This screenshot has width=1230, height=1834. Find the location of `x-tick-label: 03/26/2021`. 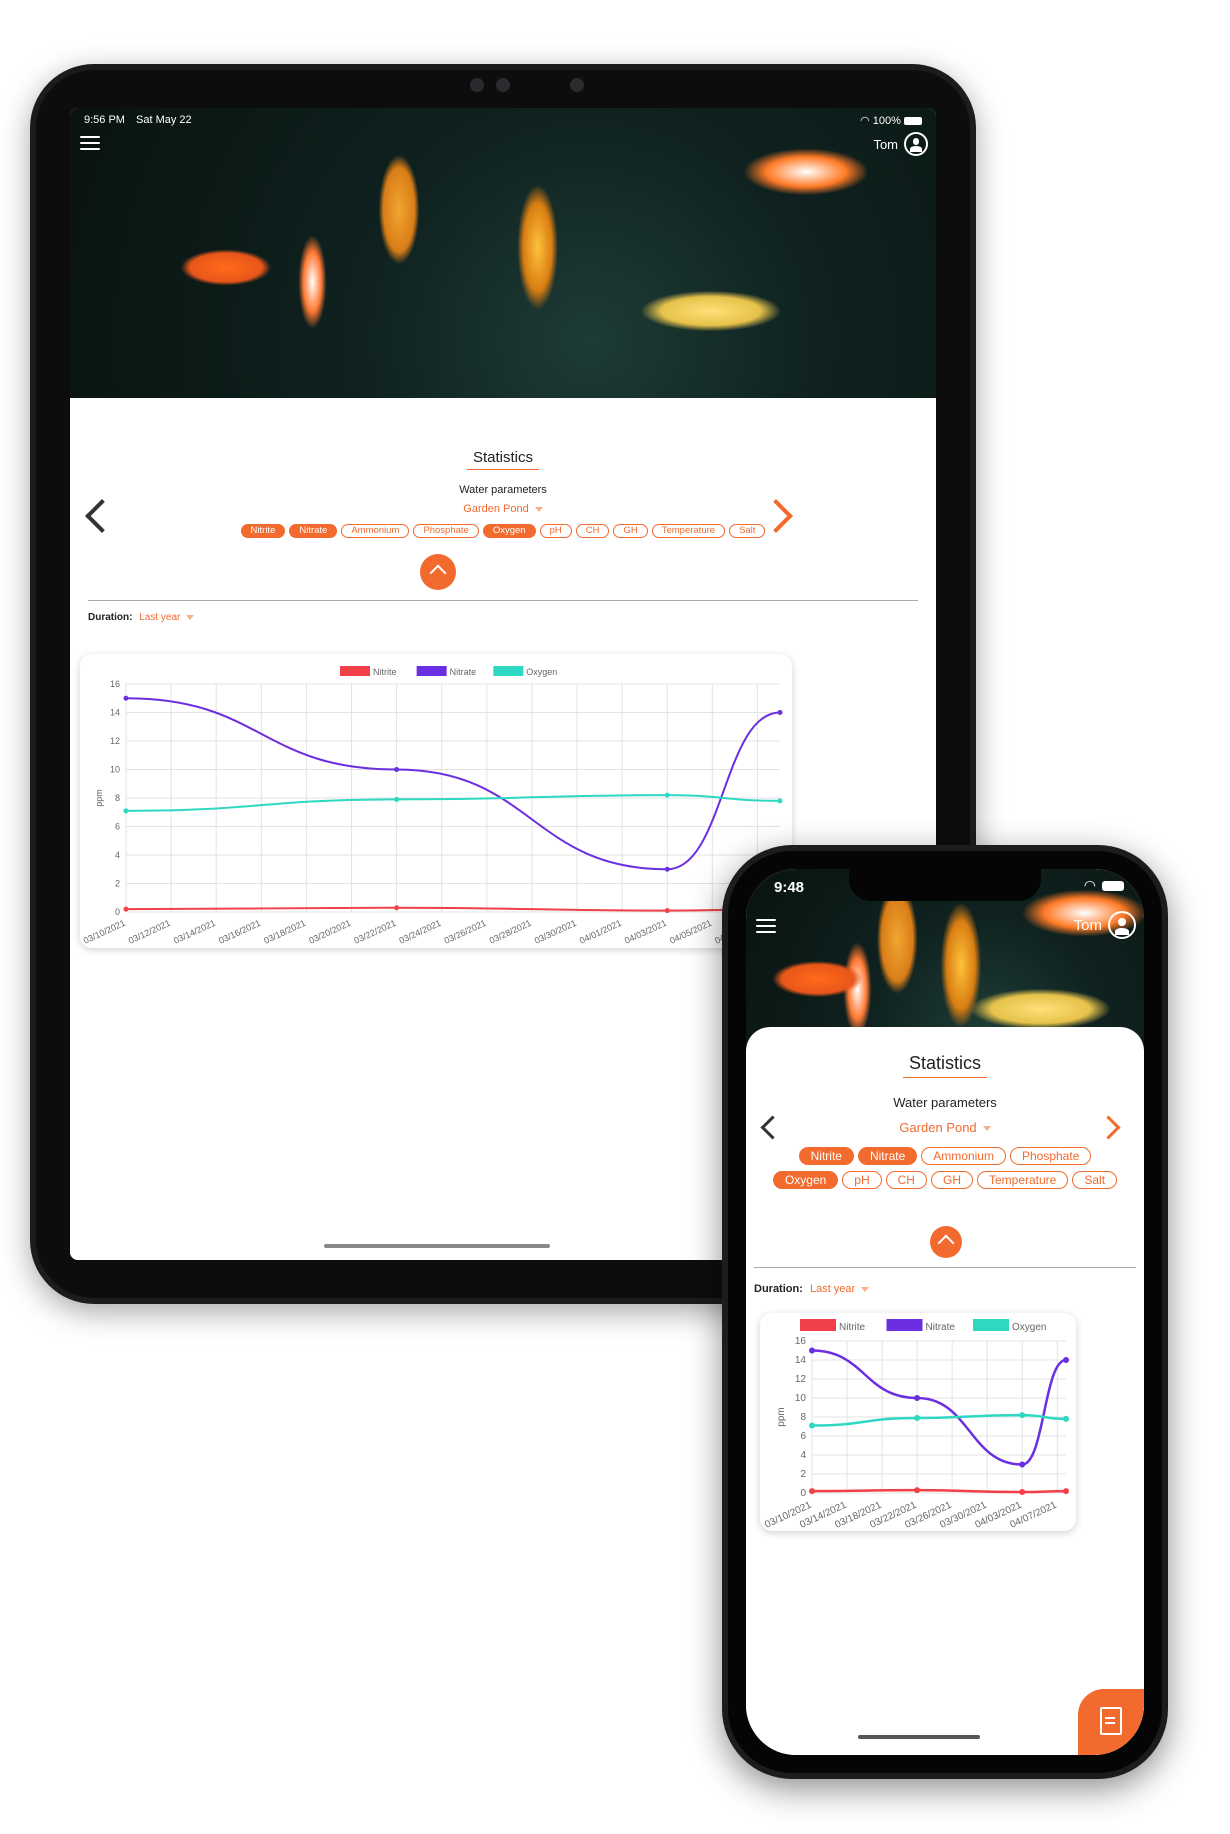

x-tick-label: 03/26/2021 is located at coordinates (465, 932).